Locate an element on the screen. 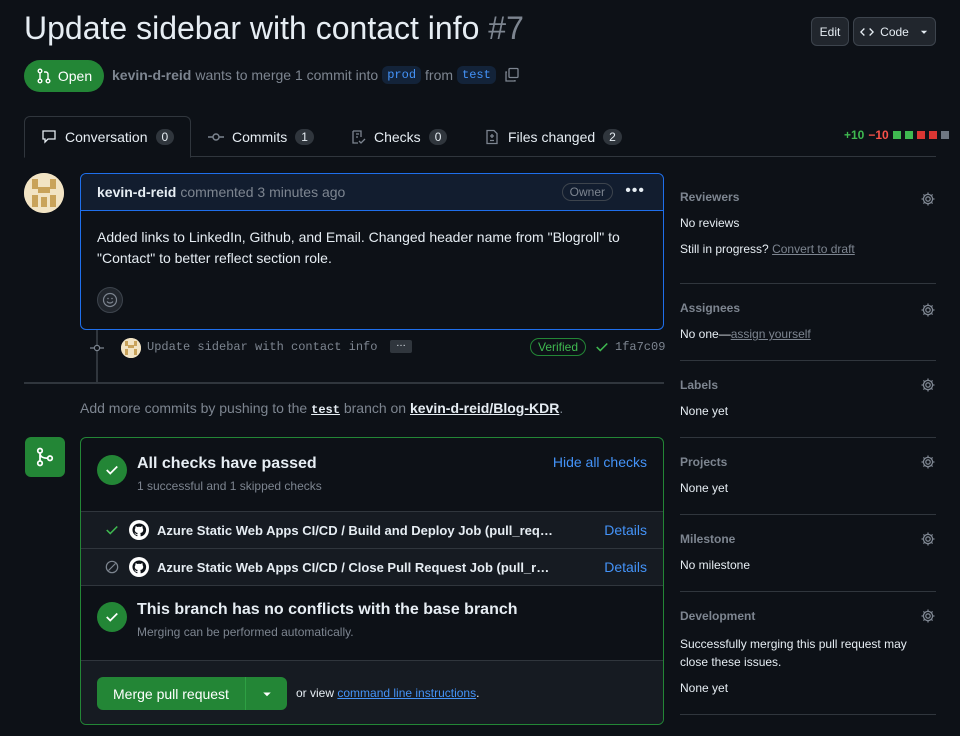  tab-label: Files changed is located at coordinates (552, 136).